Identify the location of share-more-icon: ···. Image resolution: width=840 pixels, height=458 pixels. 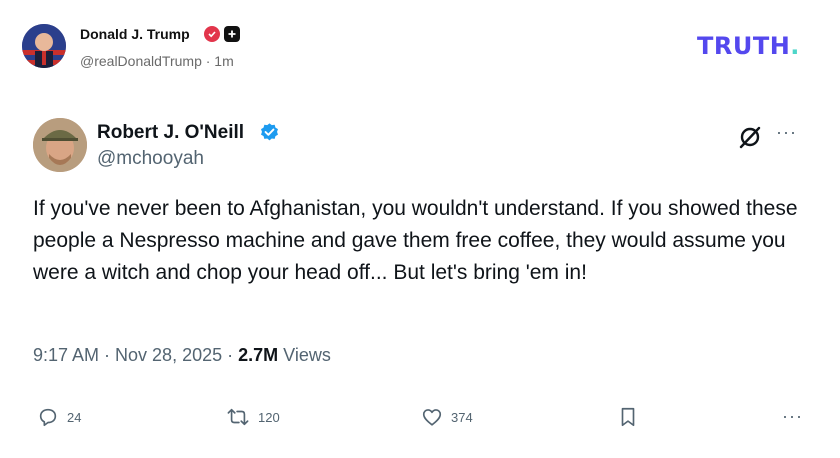
(792, 416).